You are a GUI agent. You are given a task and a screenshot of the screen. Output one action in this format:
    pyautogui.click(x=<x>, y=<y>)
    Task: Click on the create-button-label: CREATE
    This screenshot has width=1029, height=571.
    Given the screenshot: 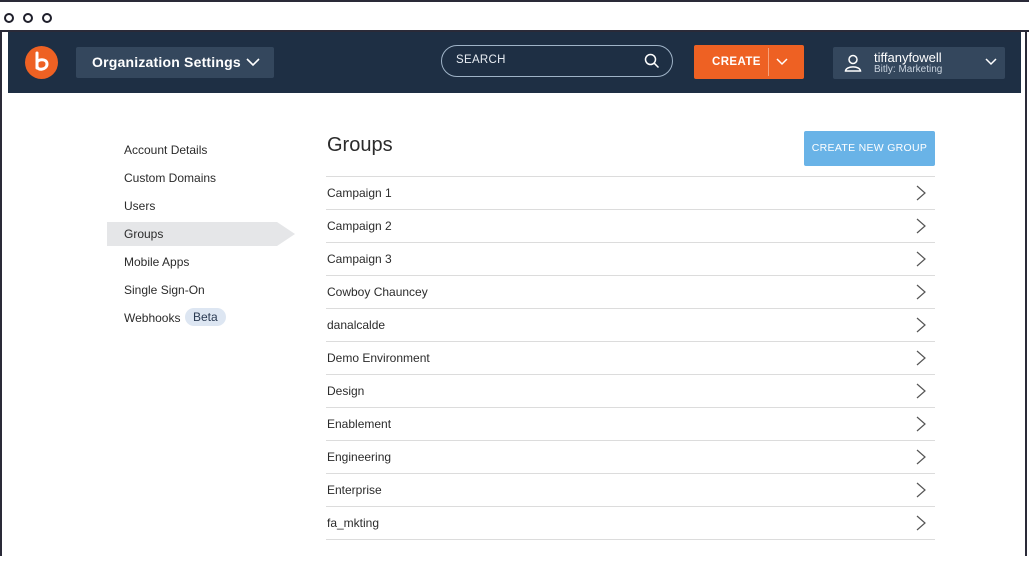 What is the action you would take?
    pyautogui.click(x=736, y=62)
    